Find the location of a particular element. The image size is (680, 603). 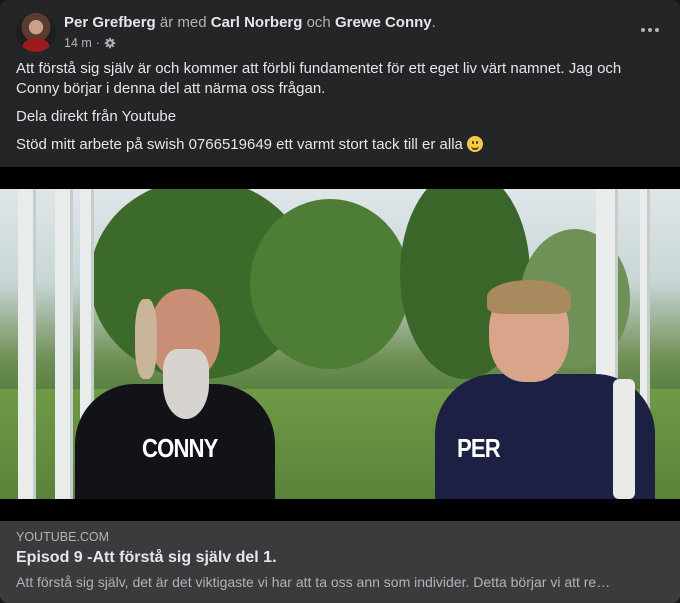

author-name: Per Grefberg is located at coordinates (110, 22).